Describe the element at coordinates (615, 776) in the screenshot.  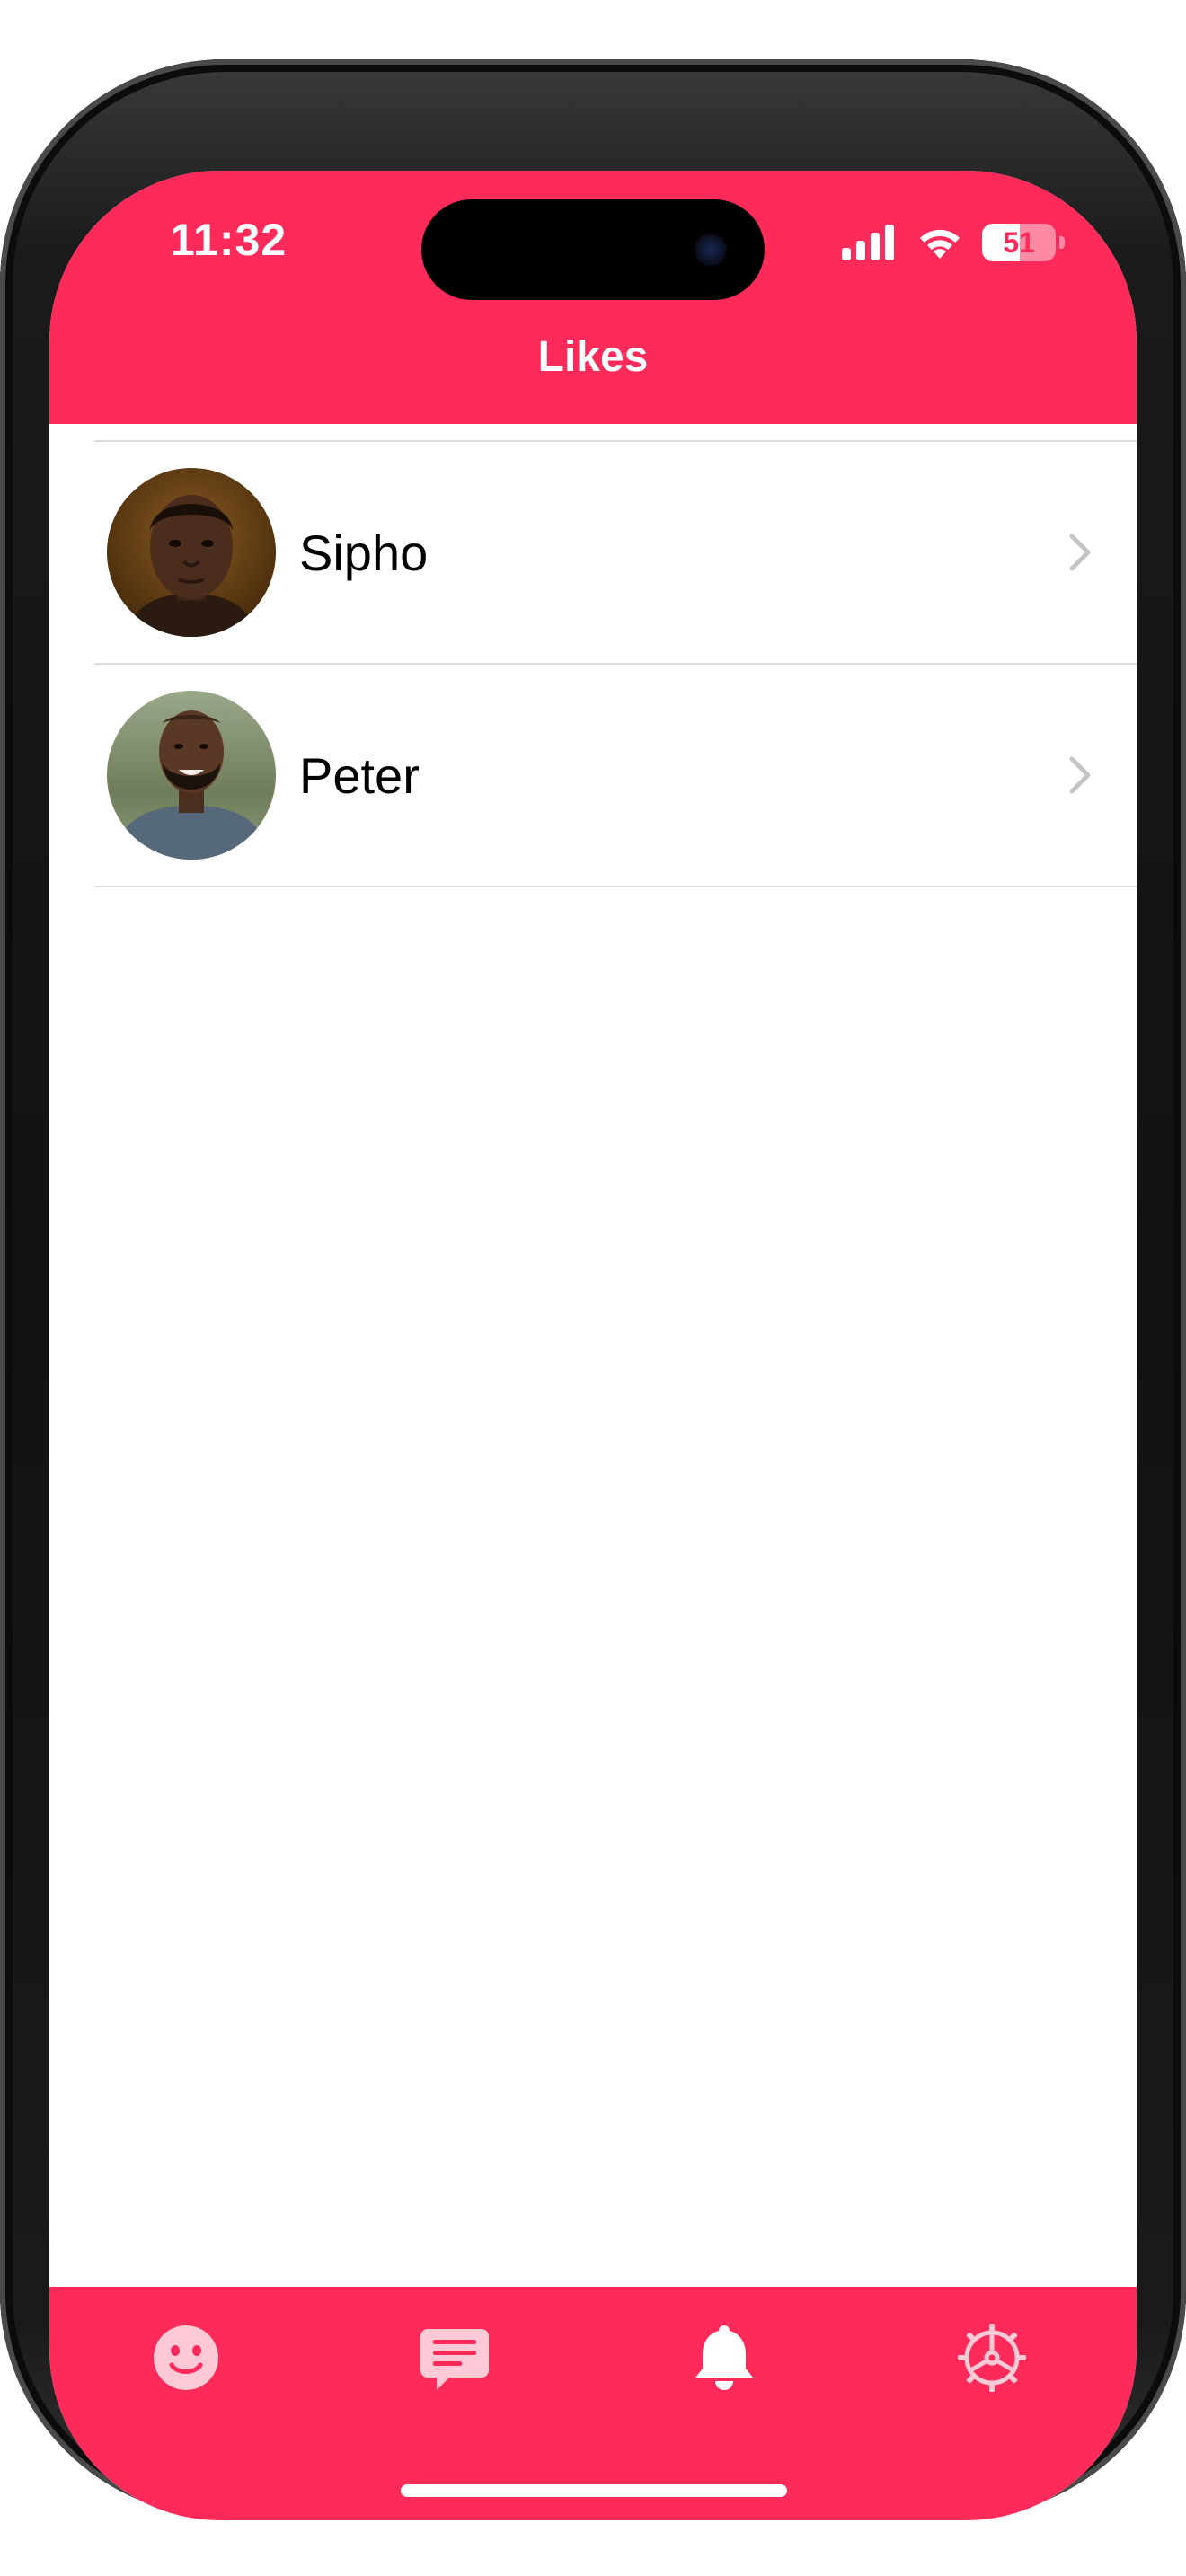
I see `list-item: Peter` at that location.